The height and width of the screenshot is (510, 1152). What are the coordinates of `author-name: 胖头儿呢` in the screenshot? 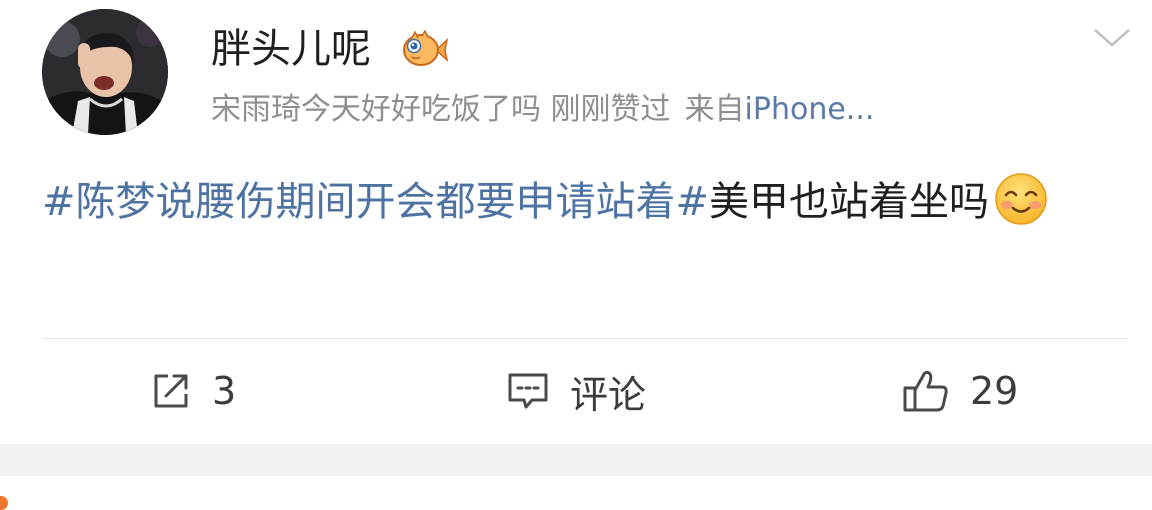 It's located at (291, 49).